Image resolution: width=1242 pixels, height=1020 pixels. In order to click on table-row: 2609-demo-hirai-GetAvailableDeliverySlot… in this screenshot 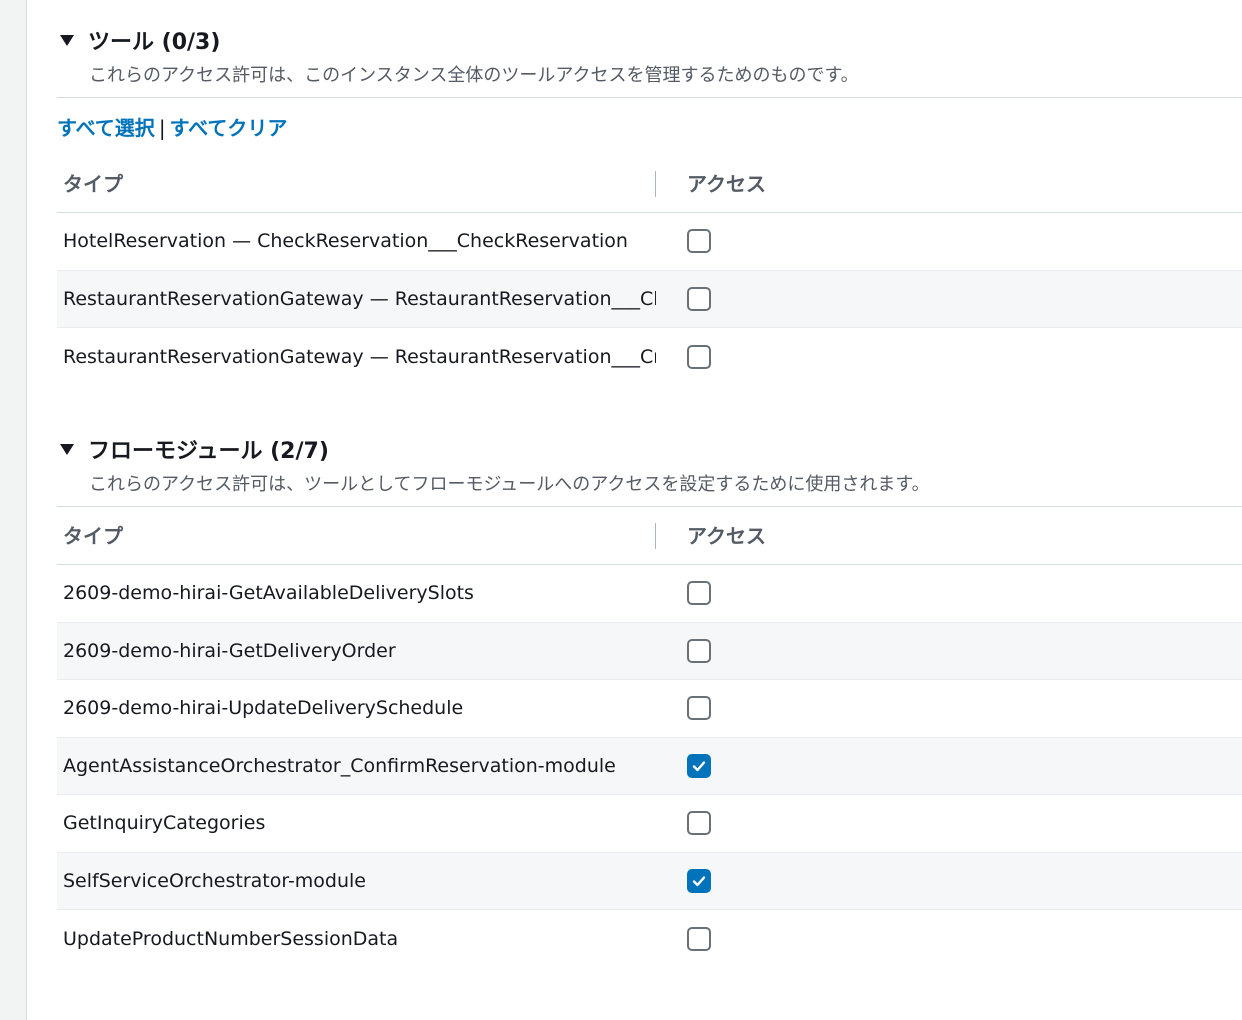, I will do `click(649, 594)`.